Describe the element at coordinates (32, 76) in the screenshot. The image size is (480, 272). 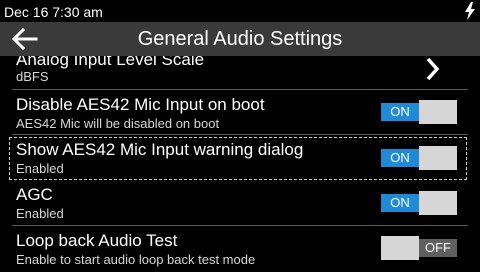
I see `setting-subtitle: dBFS` at that location.